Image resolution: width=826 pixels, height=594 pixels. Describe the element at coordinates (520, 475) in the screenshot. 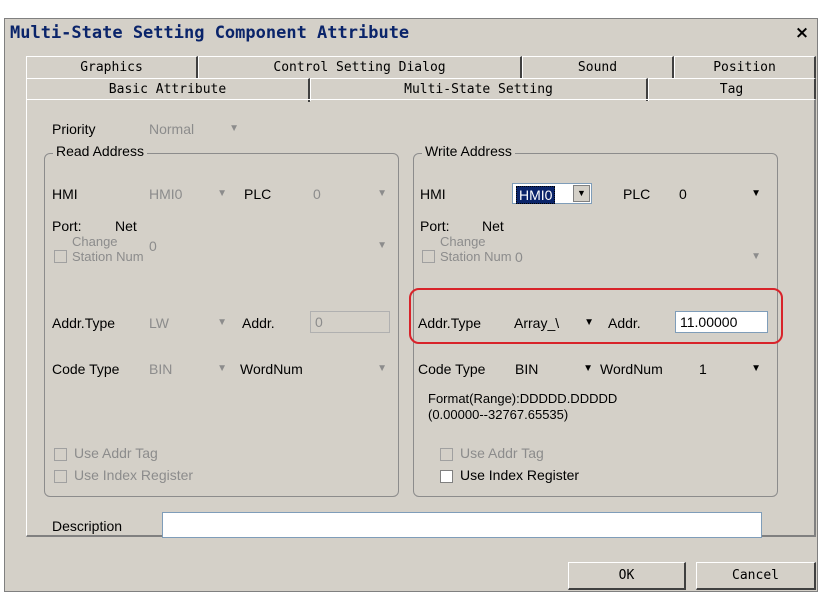

I see `write-use-index-register-label: Use Index Register` at that location.